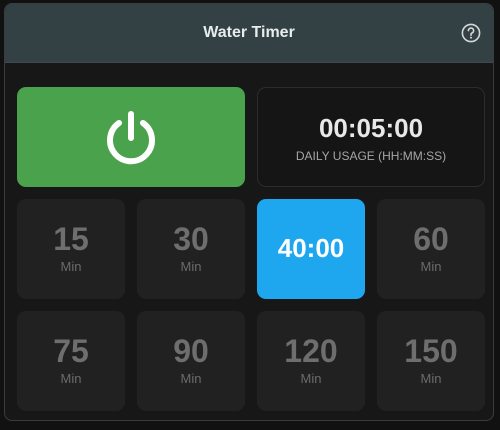 The width and height of the screenshot is (500, 430). I want to click on duration-90-button: 90 Min, so click(191, 361).